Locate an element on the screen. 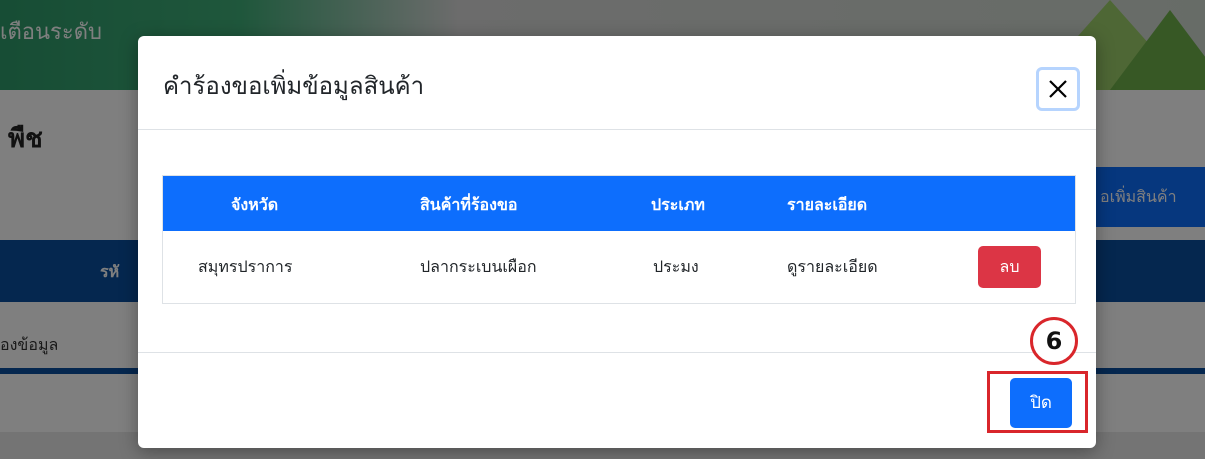 The width and height of the screenshot is (1205, 459). cell-product: ปลากระเบนเผือก is located at coordinates (478, 266).